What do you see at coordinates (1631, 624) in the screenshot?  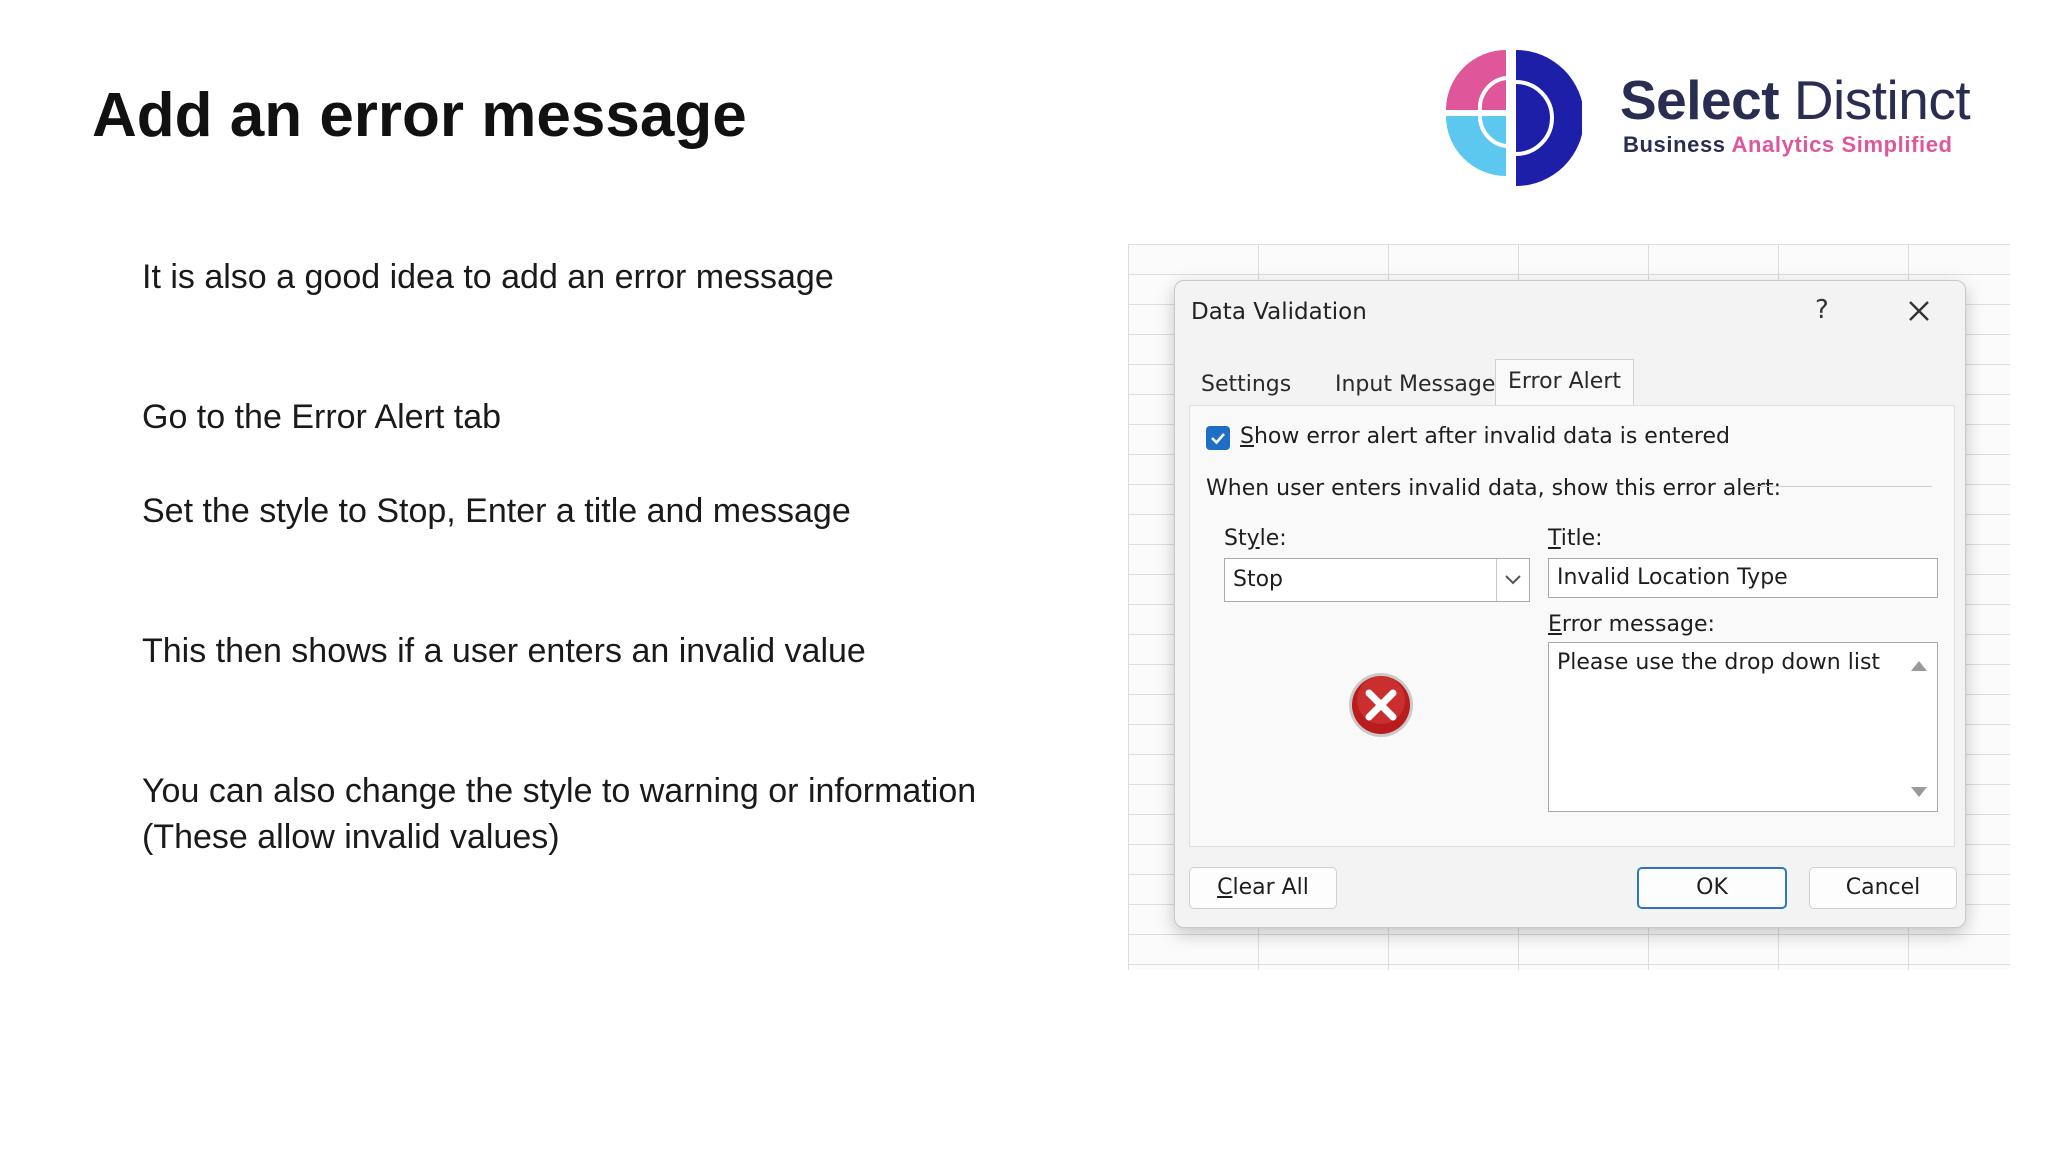 I see `error-message-label: Error message:` at bounding box center [1631, 624].